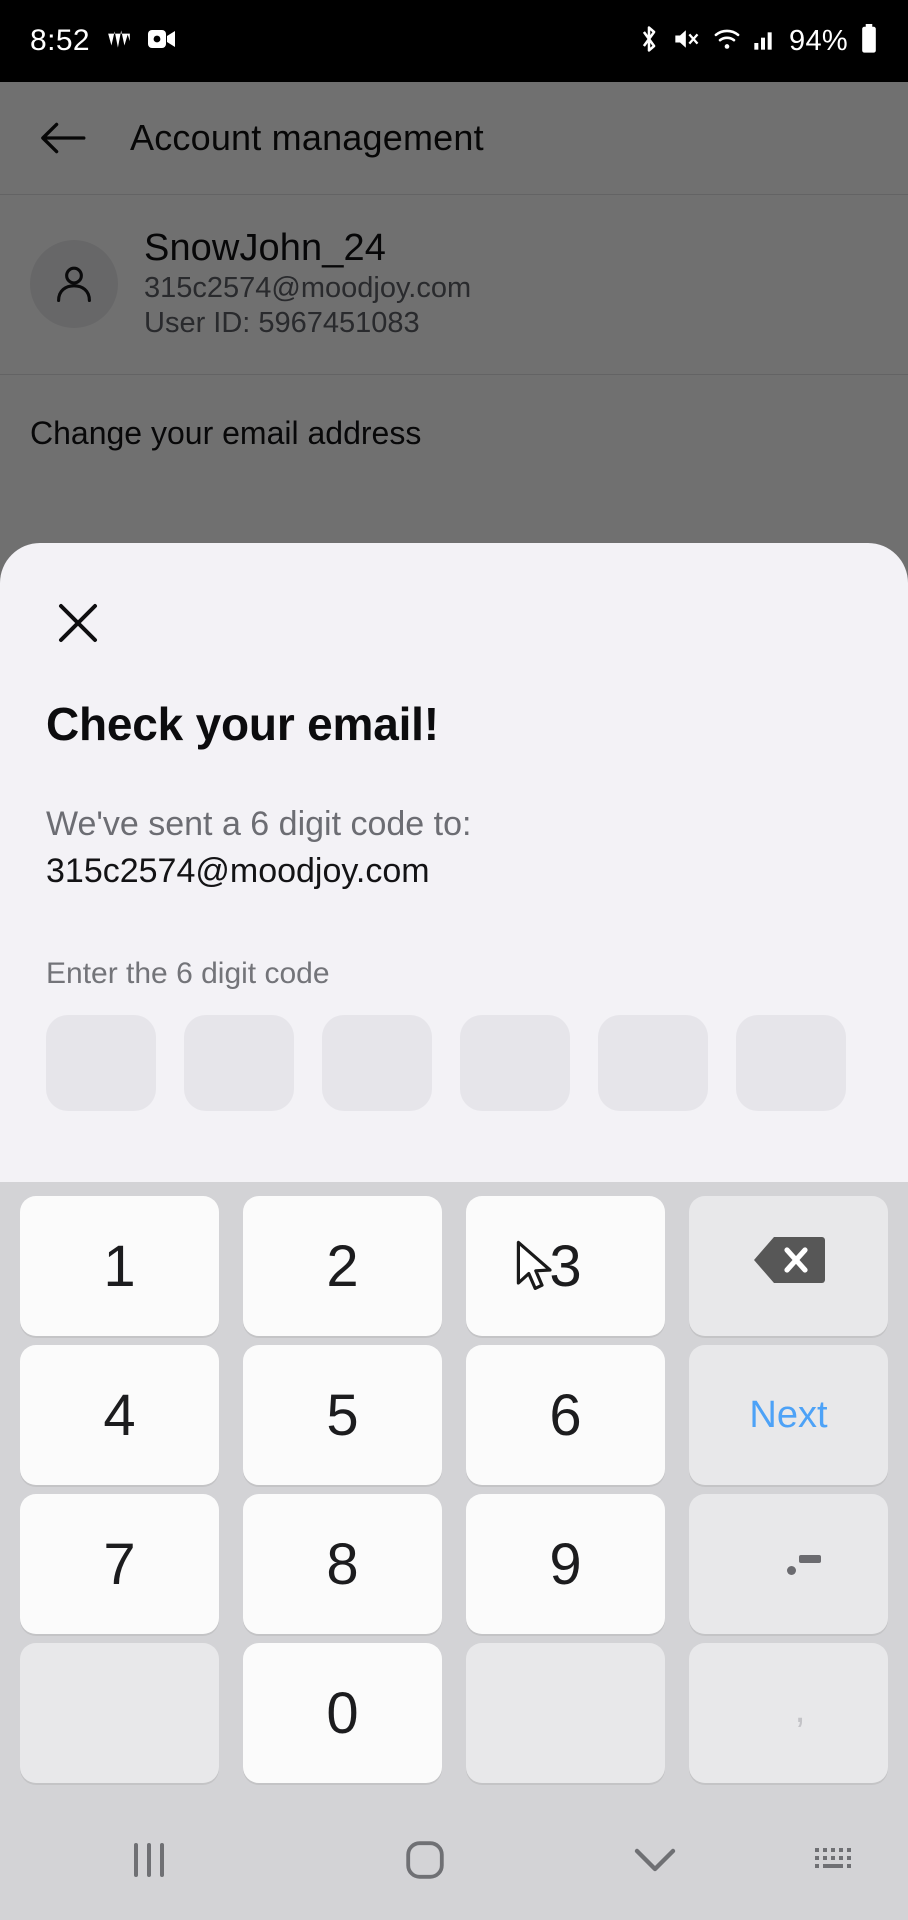 The image size is (908, 1920). What do you see at coordinates (119, 1713) in the screenshot?
I see `blank-key-left` at bounding box center [119, 1713].